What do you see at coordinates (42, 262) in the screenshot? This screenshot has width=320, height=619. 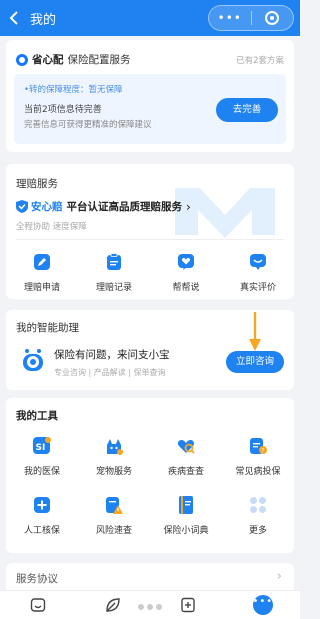 I see `edit-icon` at bounding box center [42, 262].